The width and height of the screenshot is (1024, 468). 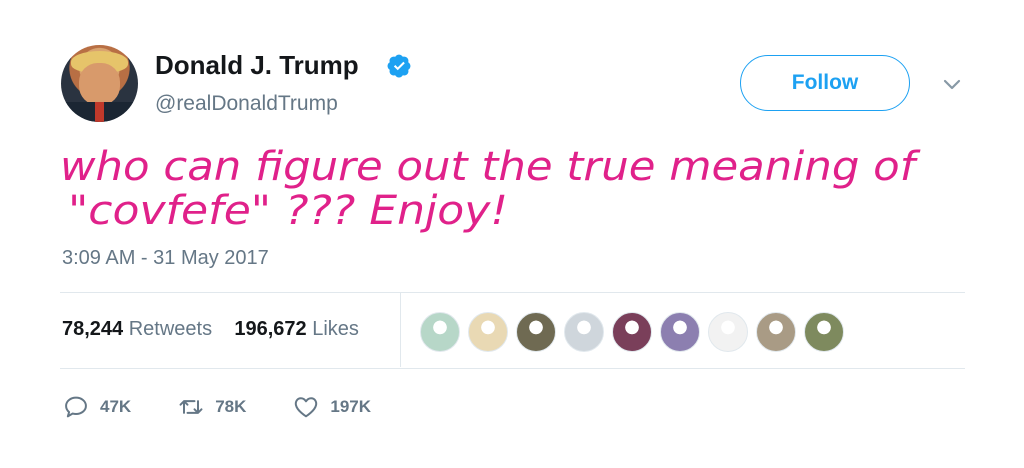 I want to click on reply-count: 47K, so click(x=116, y=406).